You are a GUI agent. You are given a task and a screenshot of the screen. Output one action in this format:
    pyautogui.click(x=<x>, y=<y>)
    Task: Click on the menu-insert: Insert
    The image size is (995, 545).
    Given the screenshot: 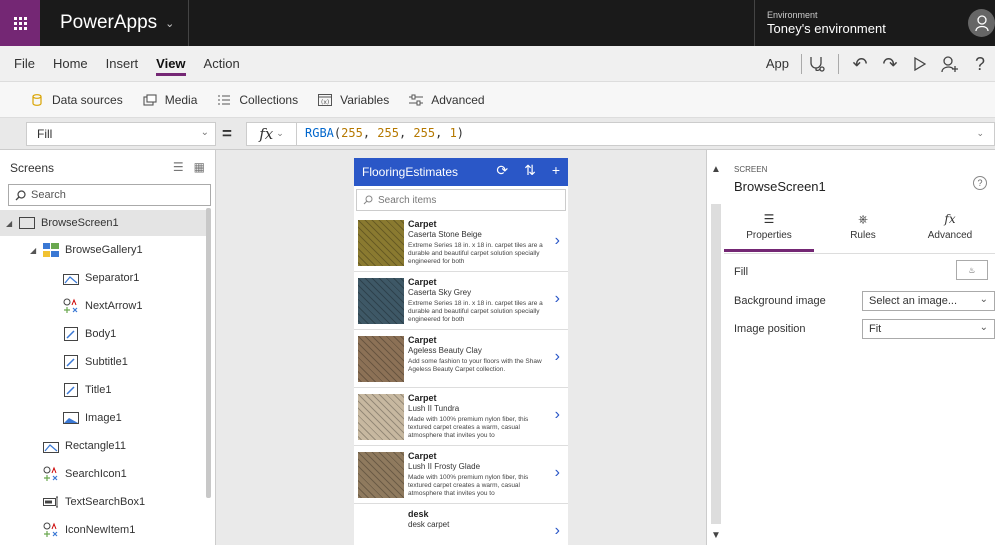 What is the action you would take?
    pyautogui.click(x=122, y=63)
    